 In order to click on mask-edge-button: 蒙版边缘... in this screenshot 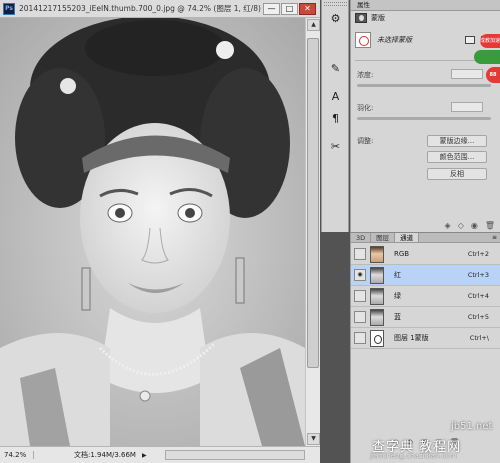, I will do `click(457, 141)`.